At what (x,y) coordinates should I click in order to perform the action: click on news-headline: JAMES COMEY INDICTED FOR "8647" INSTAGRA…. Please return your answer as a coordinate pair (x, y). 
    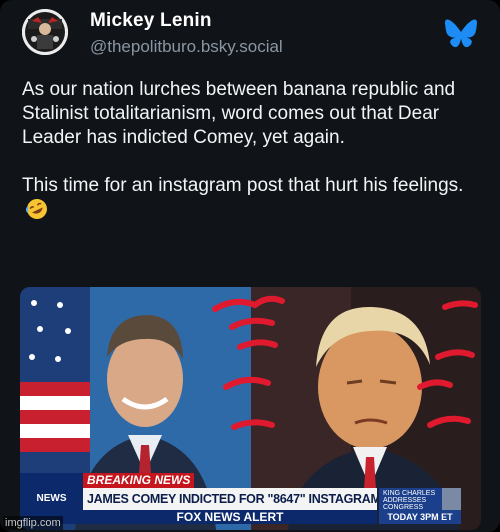
    Looking at the image, I should click on (230, 499).